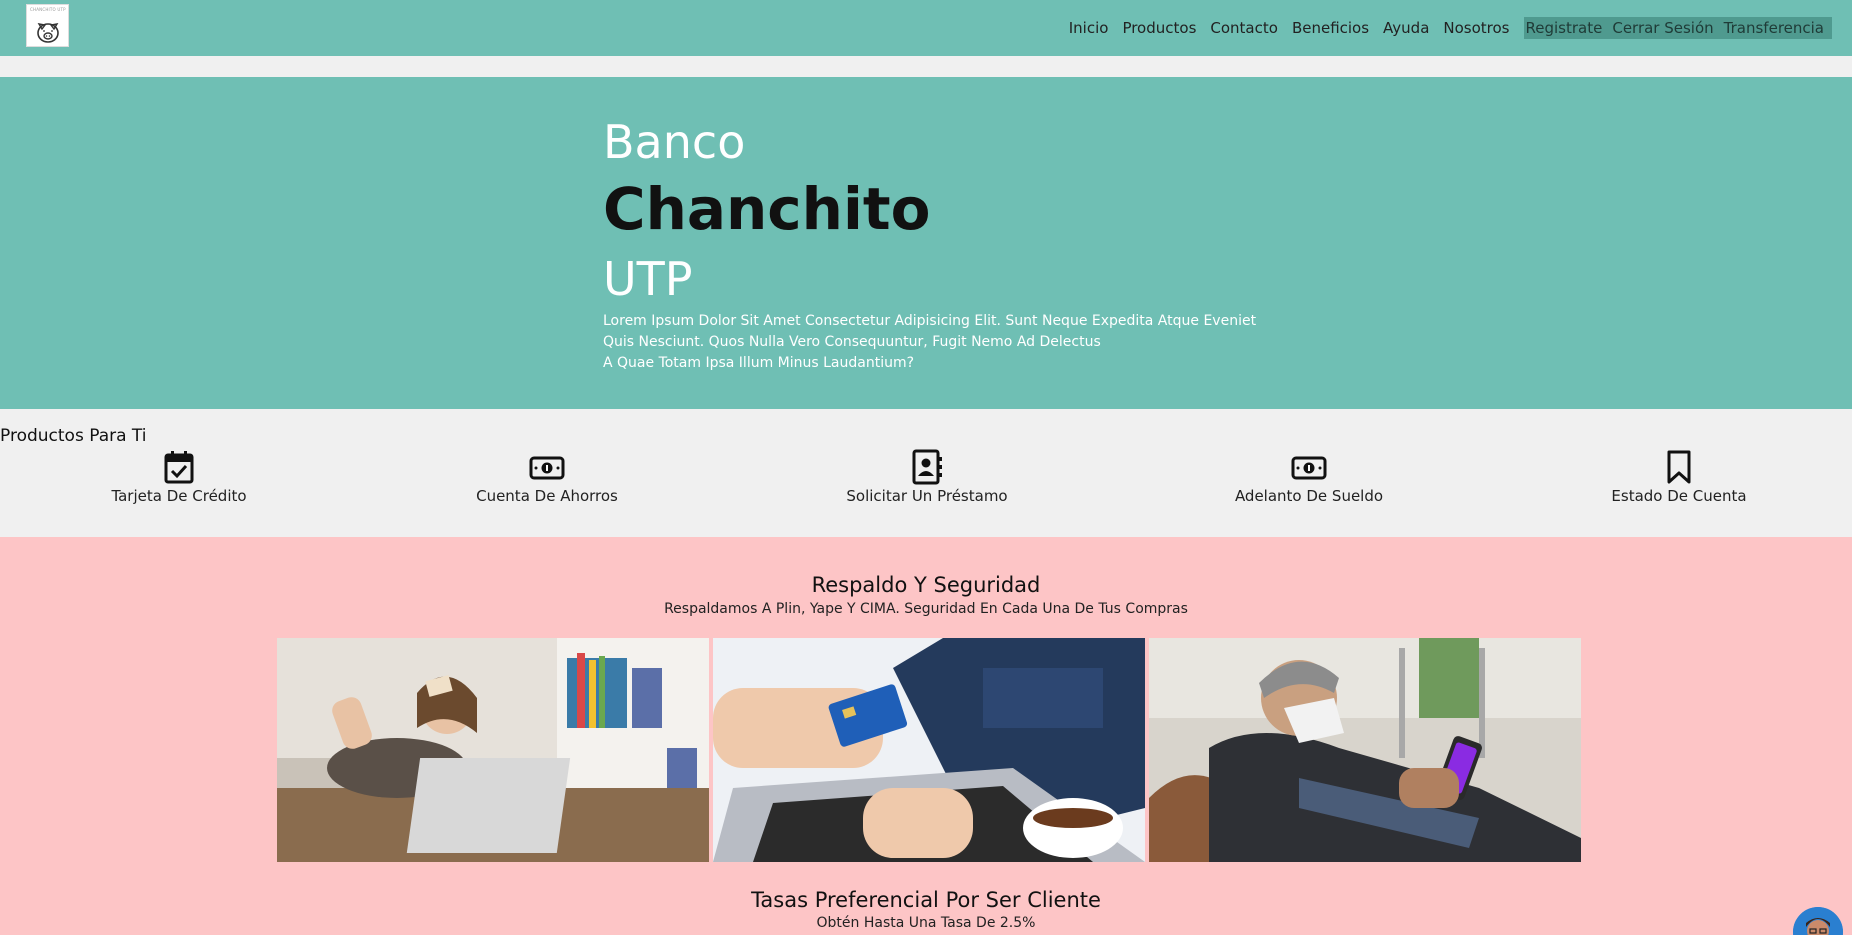  Describe the element at coordinates (1662, 28) in the screenshot. I see `nav-cerrar-sesion: Cerrar Sesión` at that location.